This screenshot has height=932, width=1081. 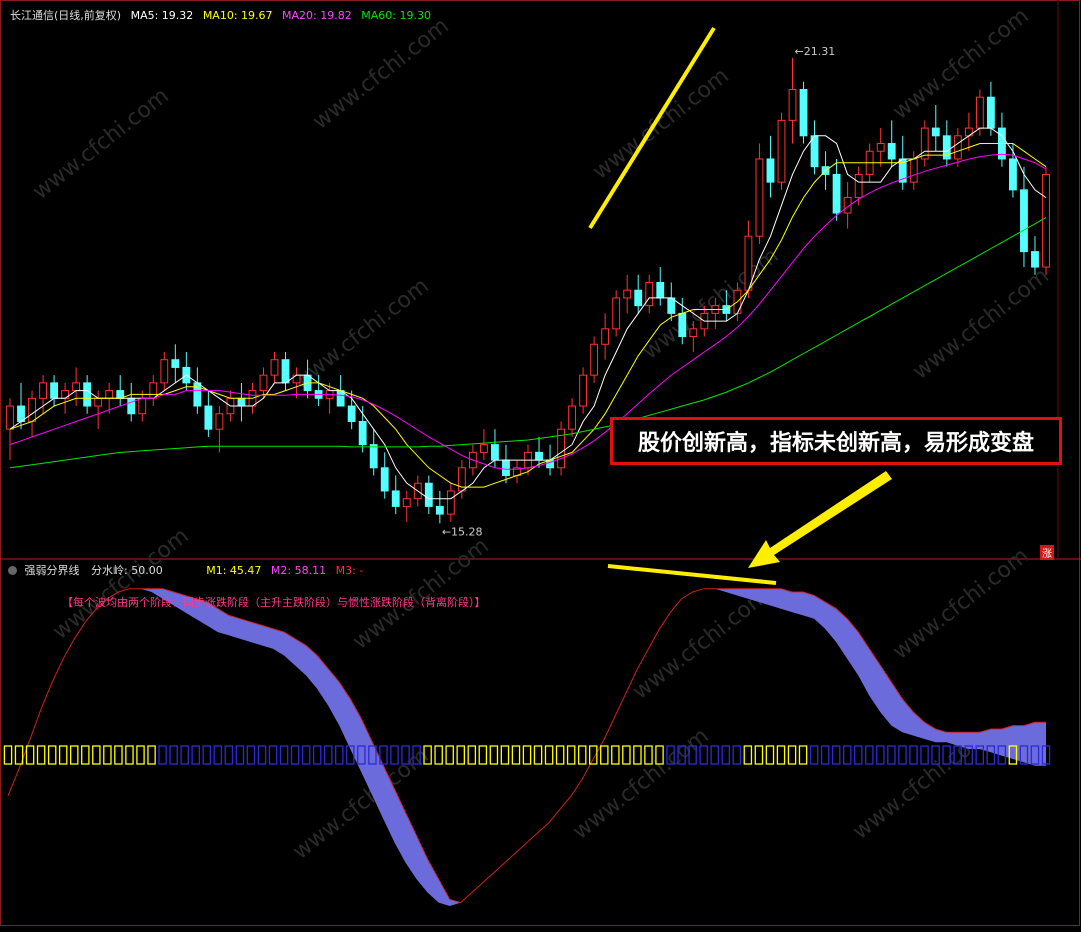 I want to click on callout-box: 股价创新高，指标未创新高，易形成变盘, so click(x=836, y=441).